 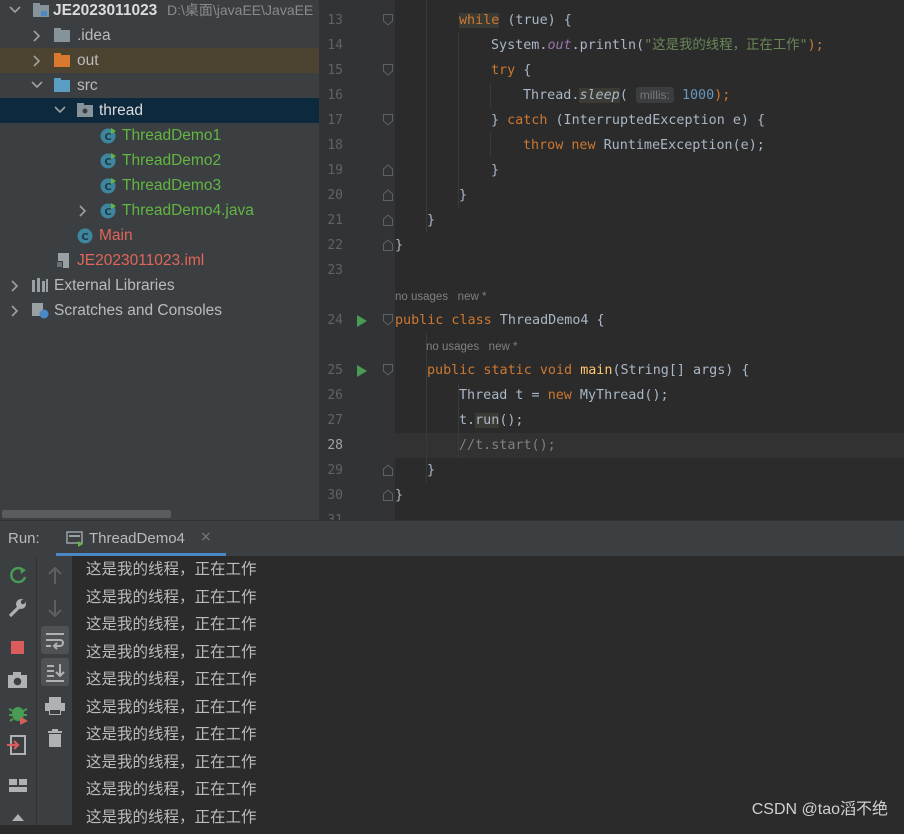 I want to click on tree-item-external-libraries: External Libraries, so click(x=159, y=285).